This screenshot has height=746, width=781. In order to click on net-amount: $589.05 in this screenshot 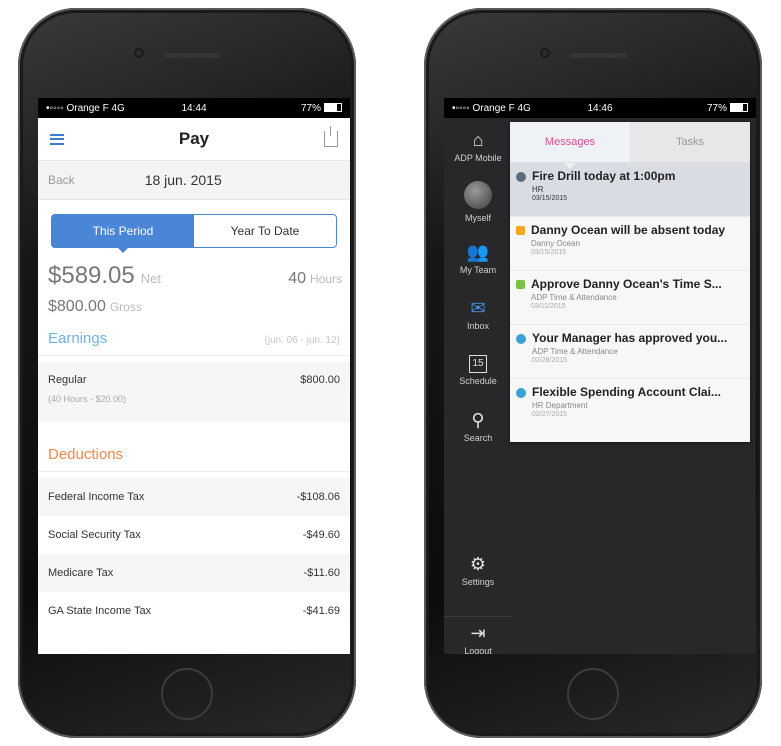, I will do `click(91, 275)`.